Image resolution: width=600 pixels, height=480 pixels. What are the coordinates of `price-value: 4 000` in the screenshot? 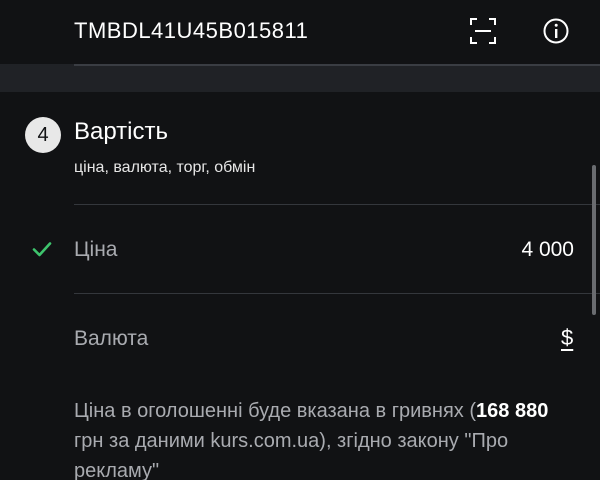 It's located at (547, 250).